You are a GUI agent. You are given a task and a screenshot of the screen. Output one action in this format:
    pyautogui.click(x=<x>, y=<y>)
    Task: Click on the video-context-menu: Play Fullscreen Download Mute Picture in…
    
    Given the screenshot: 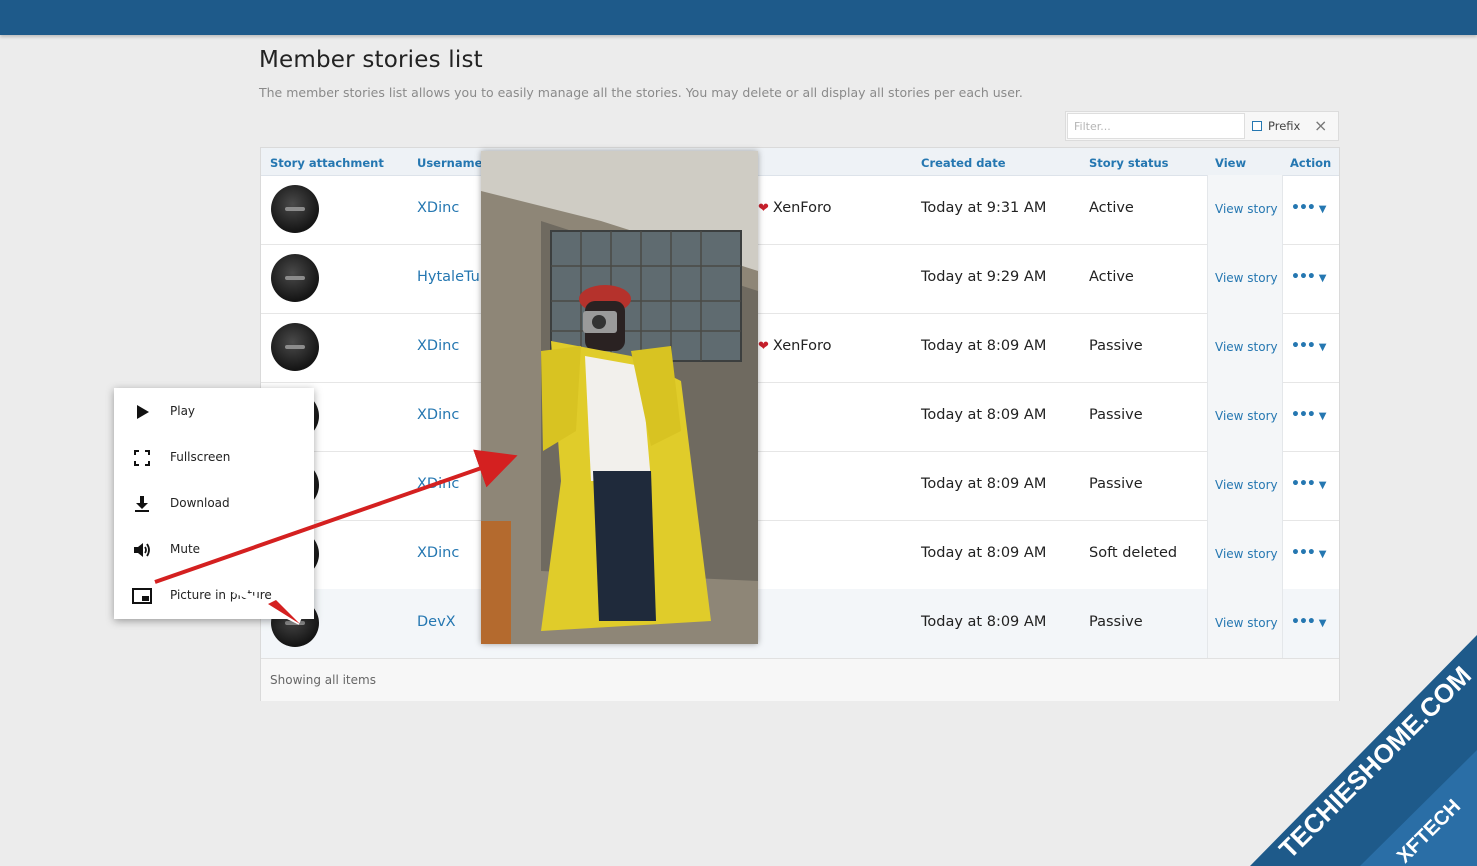 What is the action you would take?
    pyautogui.click(x=214, y=503)
    